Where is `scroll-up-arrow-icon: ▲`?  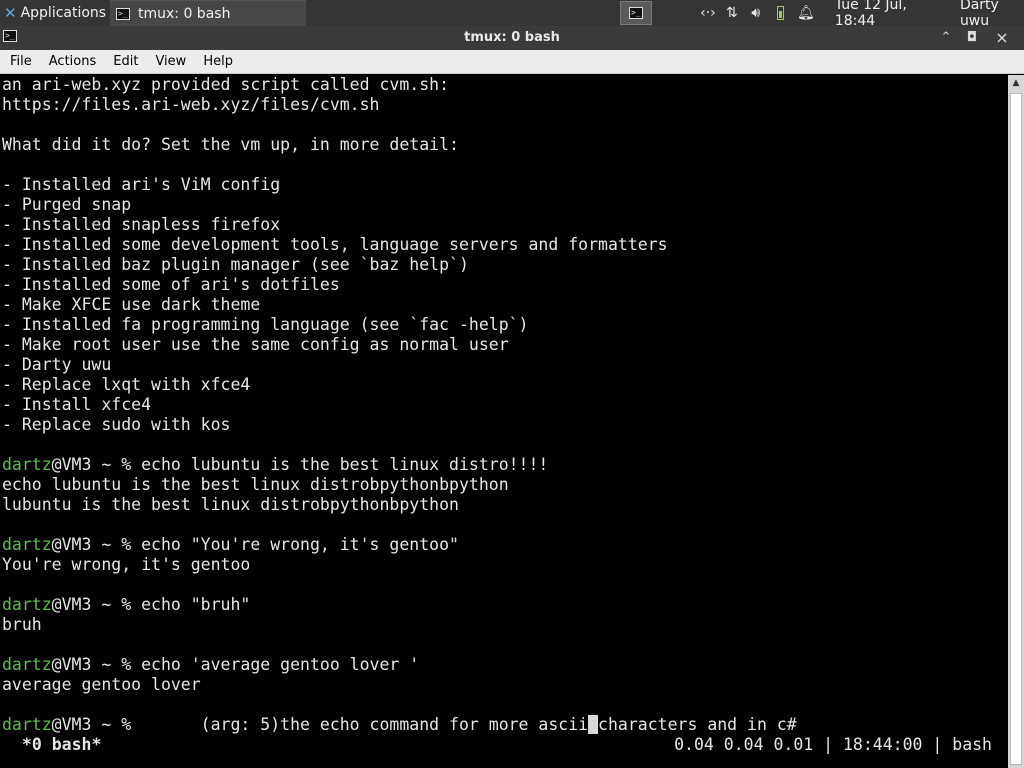 scroll-up-arrow-icon: ▲ is located at coordinates (1016, 83).